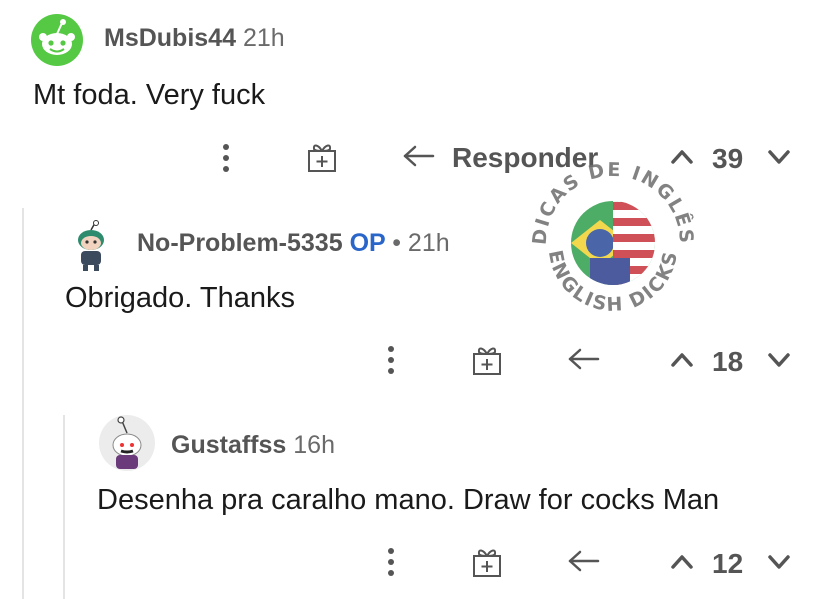 This screenshot has width=828, height=599. Describe the element at coordinates (180, 298) in the screenshot. I see `comment-body: Obrigado. Thanks` at that location.